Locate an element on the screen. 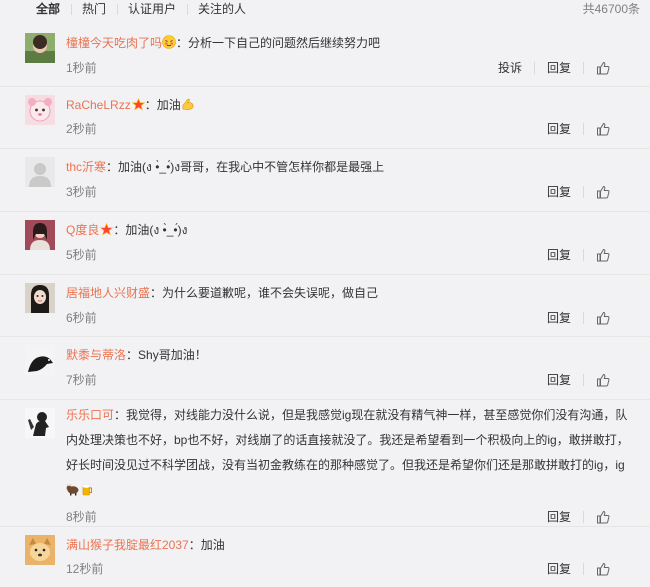 Image resolution: width=650 pixels, height=587 pixels. comment-text: 橦橦今天吃肉了吗 ：分析一下自己的问题然后继续努力吧 is located at coordinates (348, 43).